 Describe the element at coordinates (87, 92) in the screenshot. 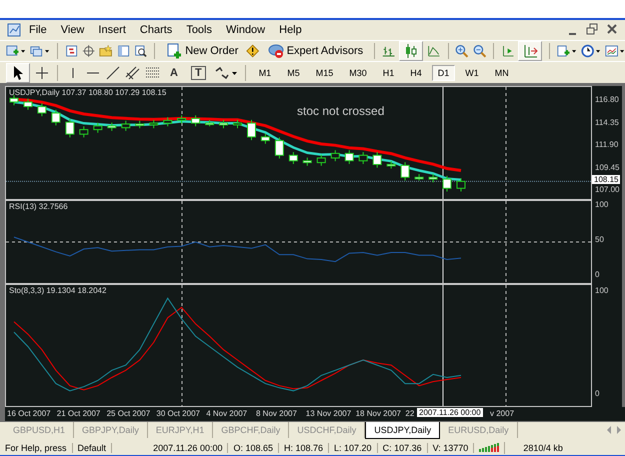

I see `chart-label: USDJPY,Daily 107.37 108.80 107.29 108.15` at that location.